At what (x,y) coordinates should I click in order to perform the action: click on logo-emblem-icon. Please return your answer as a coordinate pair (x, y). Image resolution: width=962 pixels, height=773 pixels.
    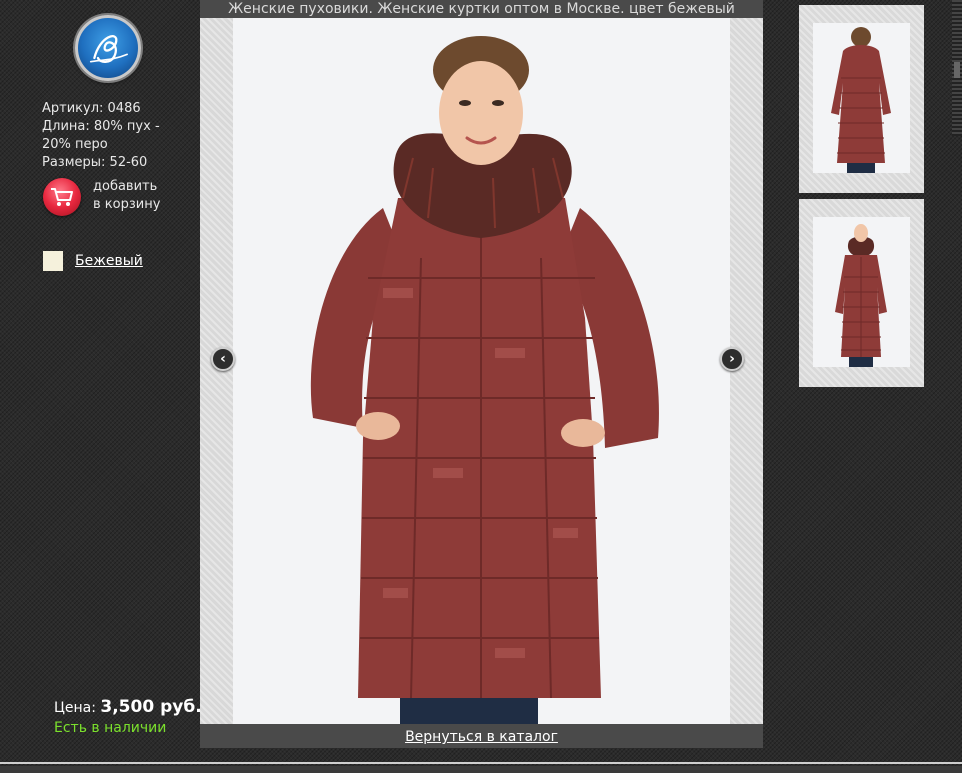
    Looking at the image, I should click on (108, 49).